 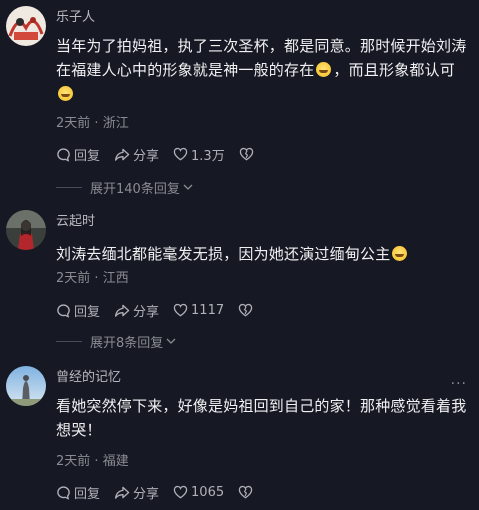 I want to click on more-options-button: ···, so click(x=459, y=384).